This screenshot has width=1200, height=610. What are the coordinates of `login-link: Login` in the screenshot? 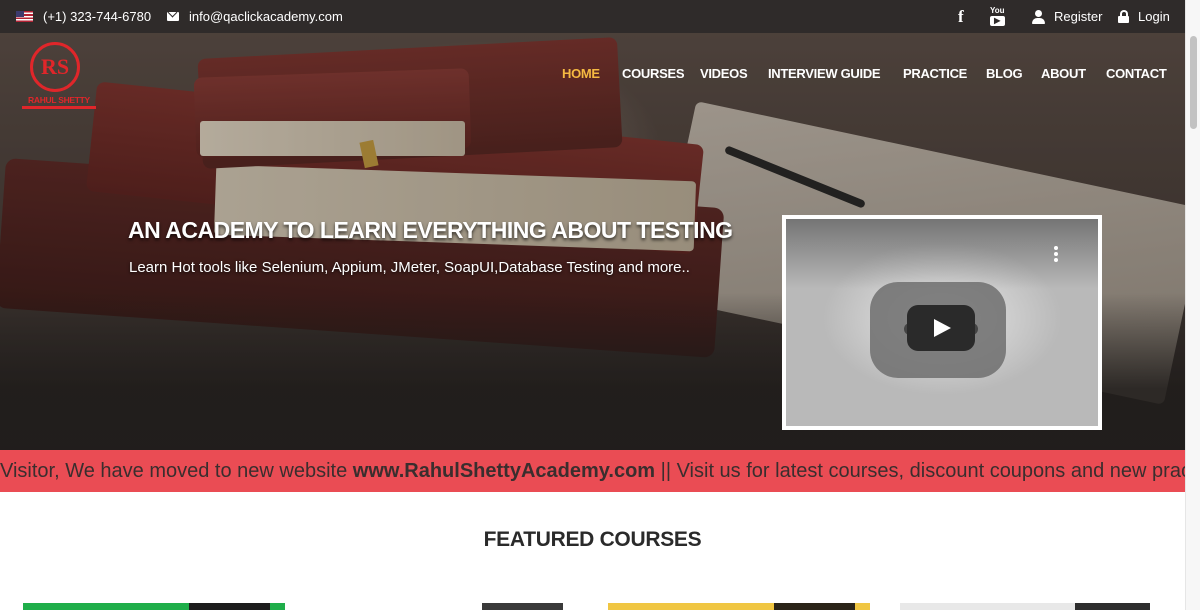 It's located at (1144, 16).